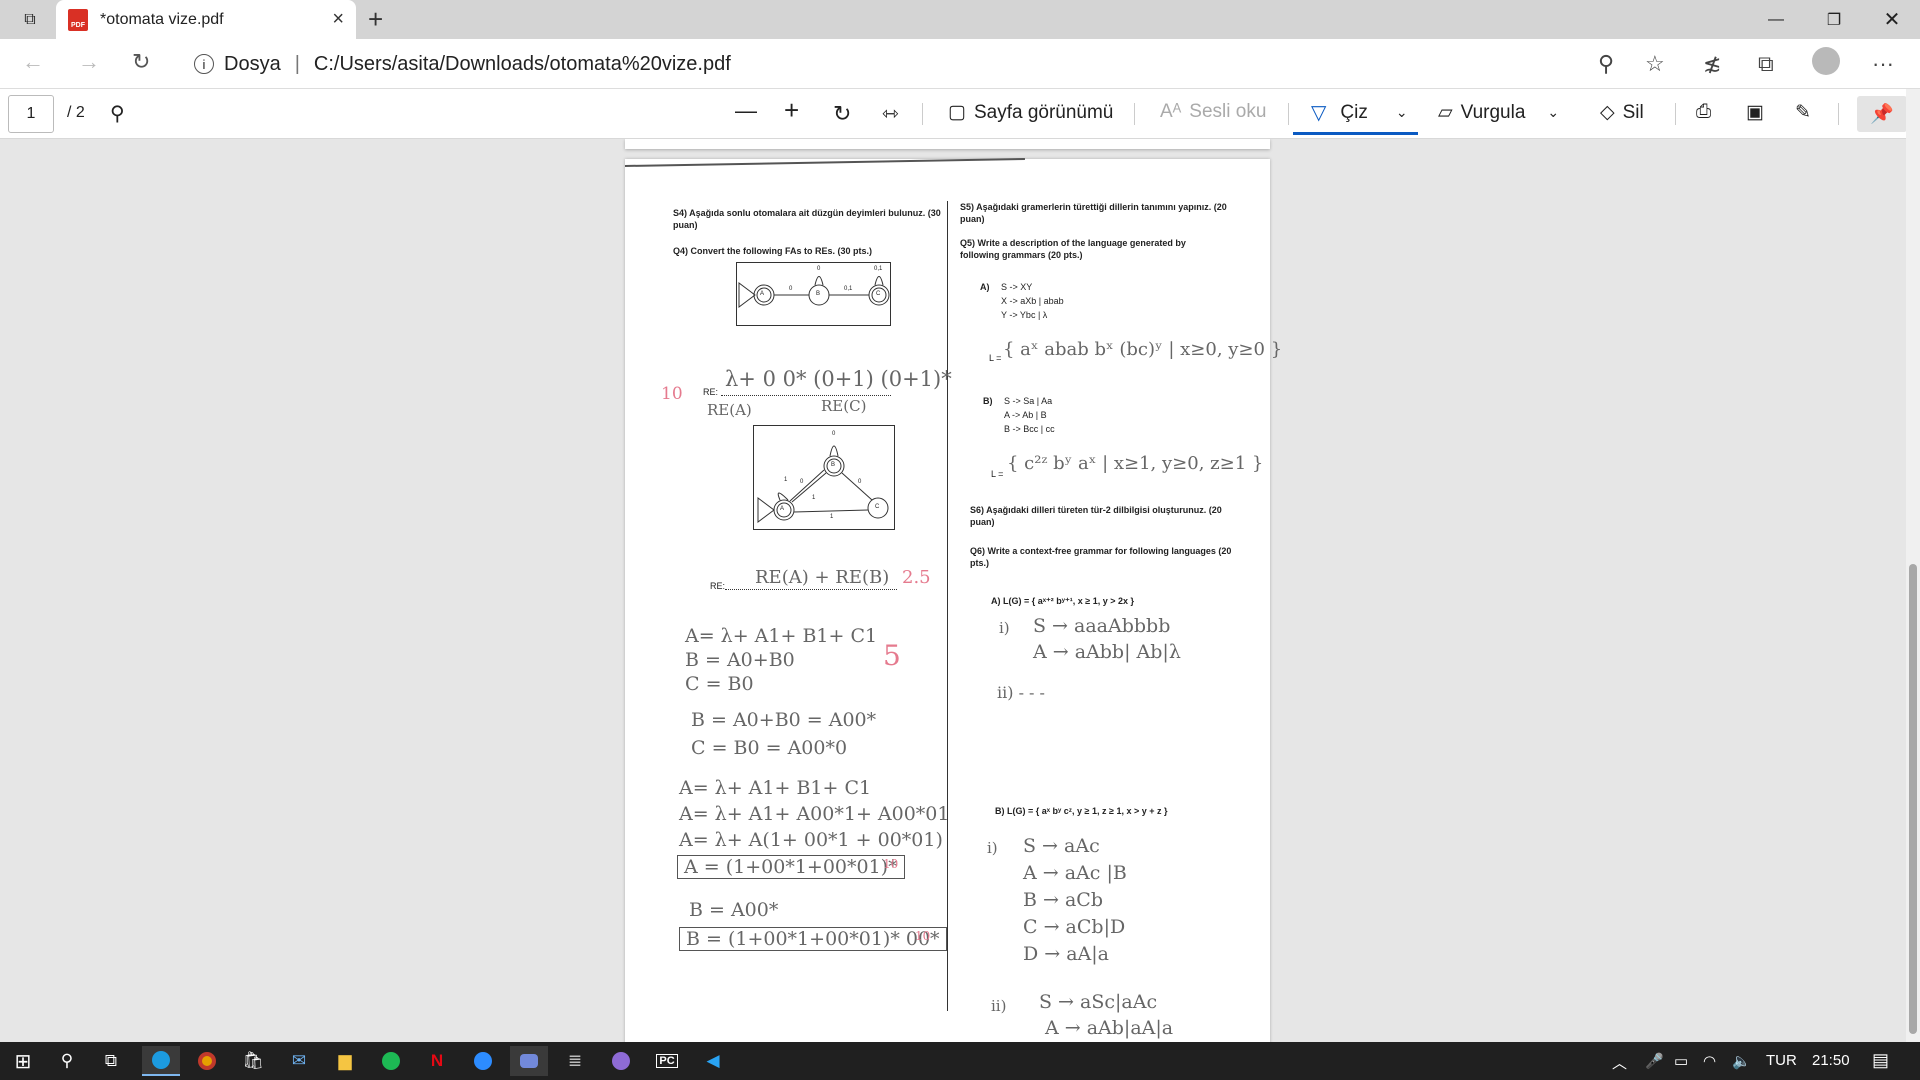 This screenshot has height=1080, width=1920. What do you see at coordinates (1063, 601) in the screenshot?
I see `q6a-heading: A) L(G) = { aˣ⁺² bʸ⁺¹, x ≥ 1, y > 2x }` at bounding box center [1063, 601].